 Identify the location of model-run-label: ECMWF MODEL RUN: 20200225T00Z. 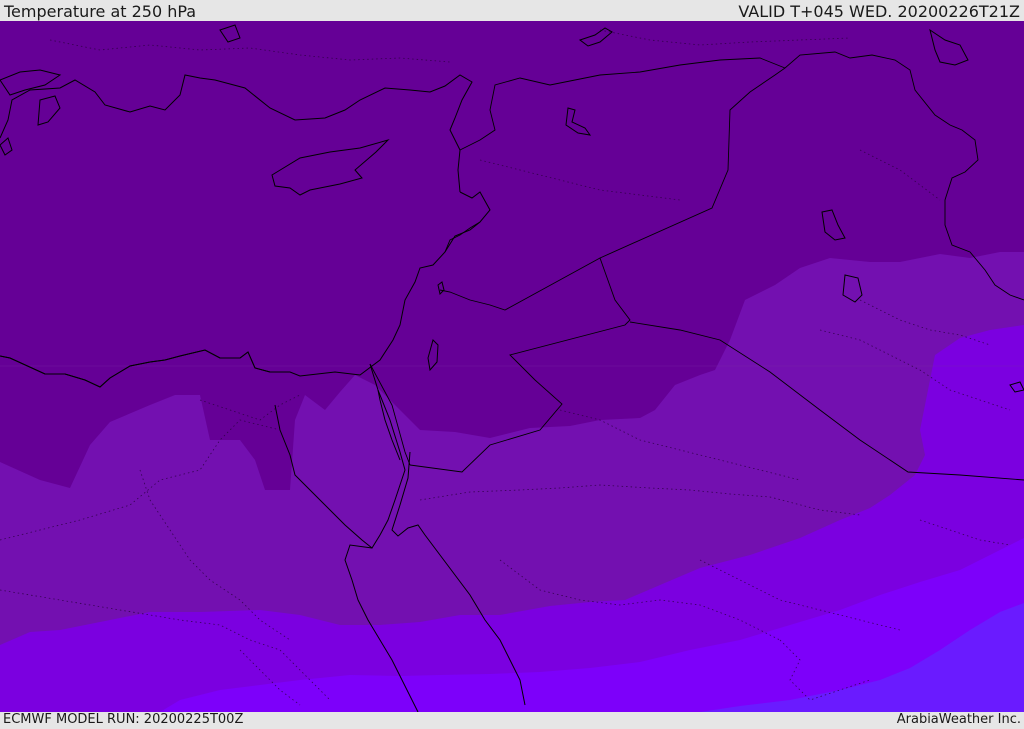
(123, 719).